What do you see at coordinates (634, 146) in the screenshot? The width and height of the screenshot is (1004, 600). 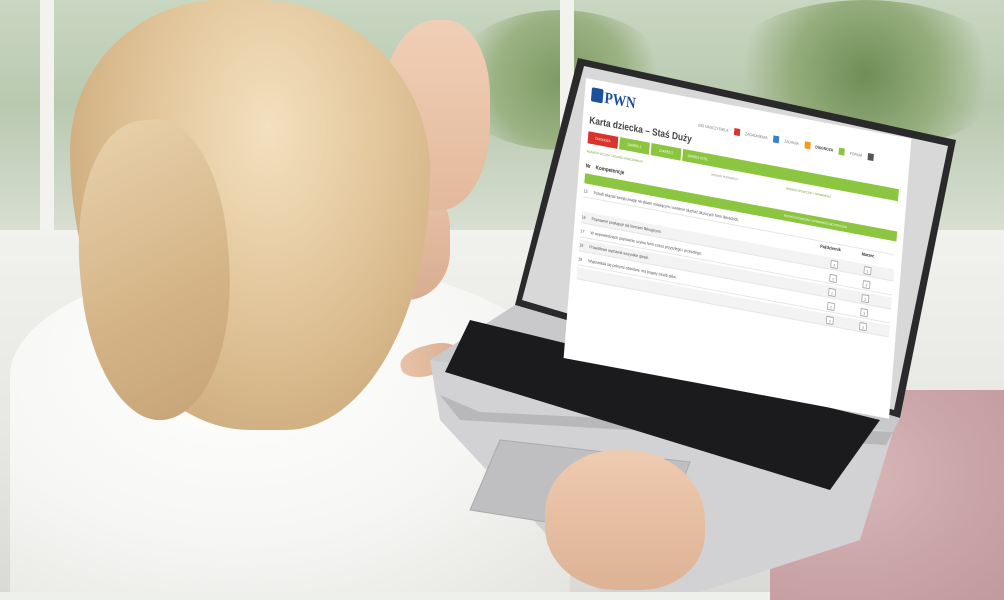 I see `tab-zakres-1: ZAKRES 1` at bounding box center [634, 146].